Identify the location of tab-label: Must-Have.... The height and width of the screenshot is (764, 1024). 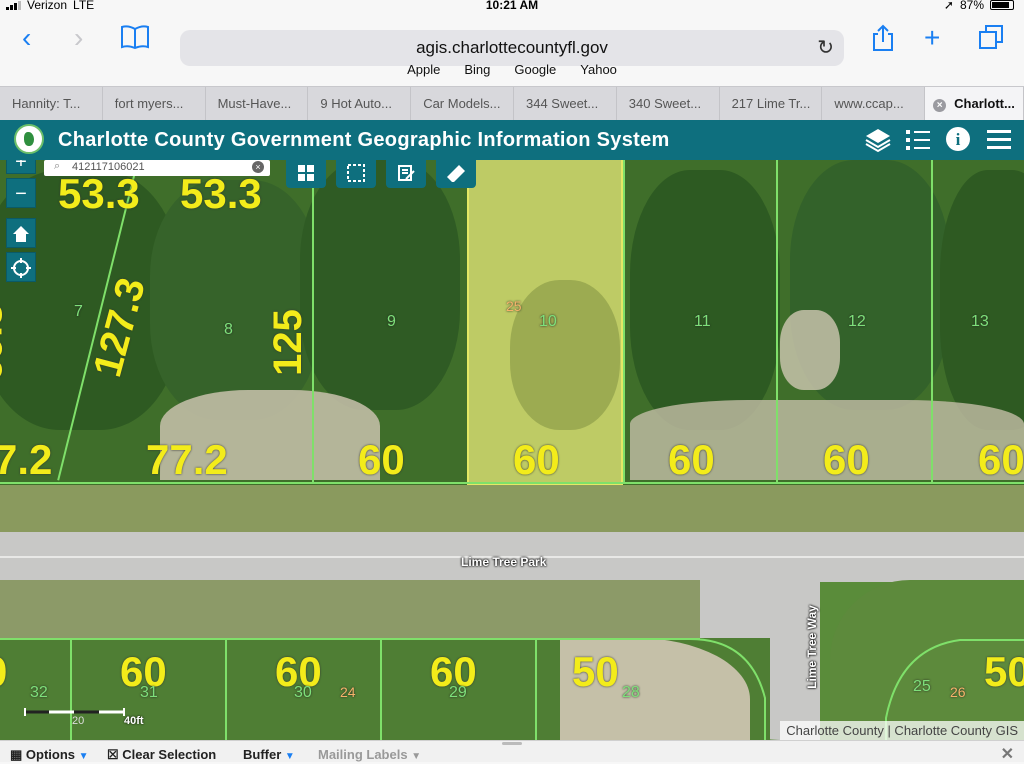
(254, 103).